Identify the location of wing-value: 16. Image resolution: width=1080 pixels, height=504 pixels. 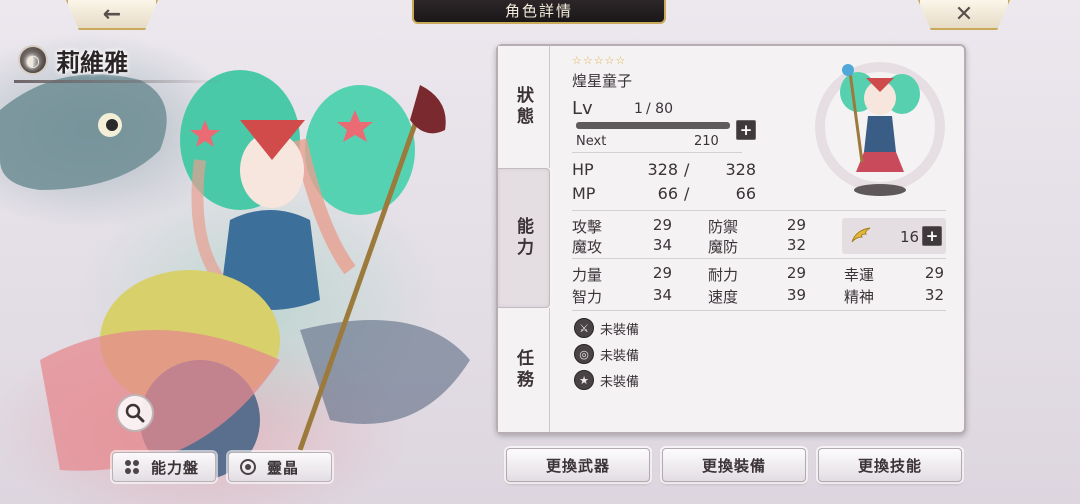
(910, 237).